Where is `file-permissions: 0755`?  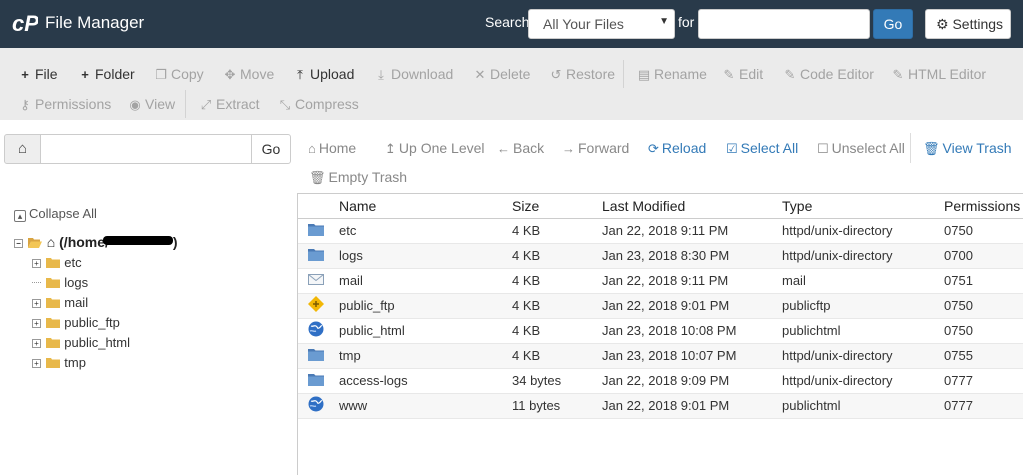 file-permissions: 0755 is located at coordinates (983, 356).